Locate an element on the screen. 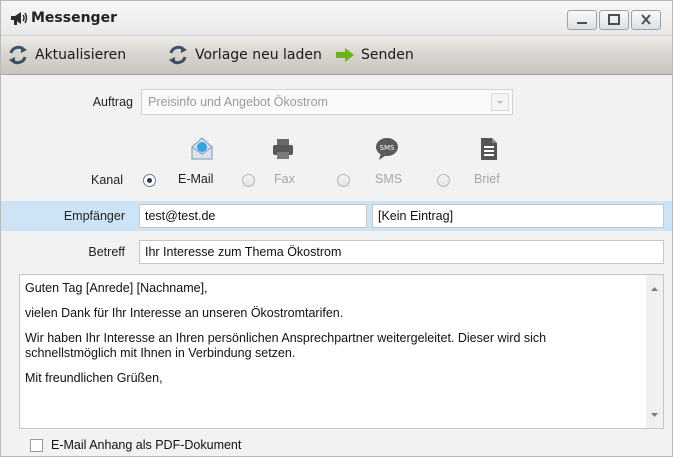  message-paragraph: Guten Tag [Anrede] [Nachname], is located at coordinates (116, 288).